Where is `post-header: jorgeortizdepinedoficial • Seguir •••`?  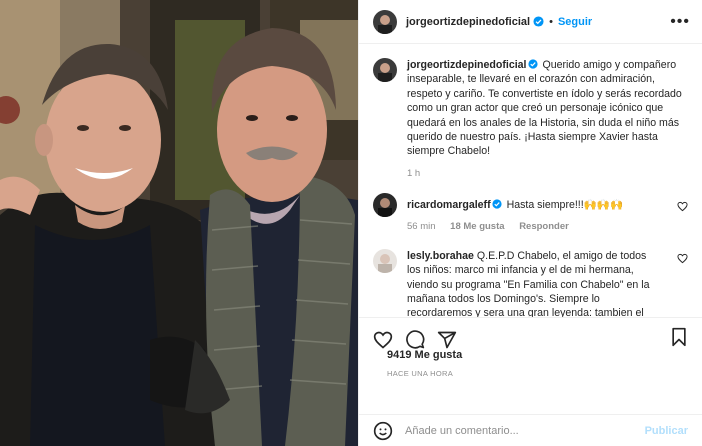
post-header: jorgeortizdepinedoficial • Seguir ••• is located at coordinates (530, 22).